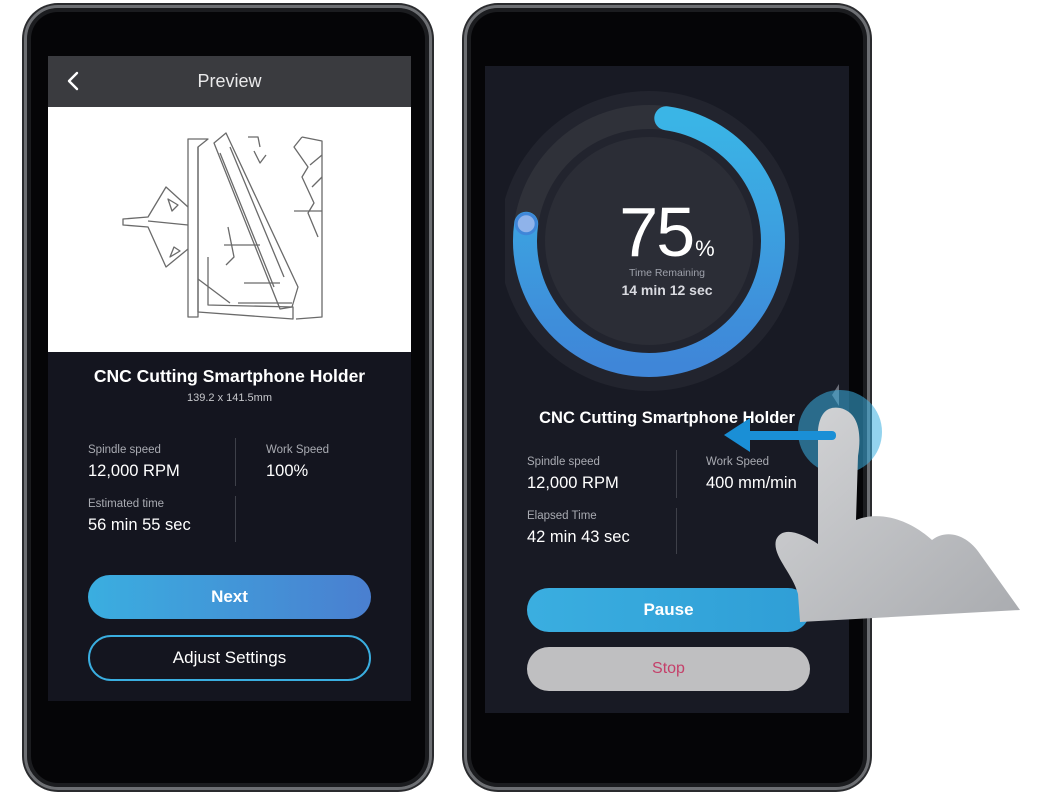 This screenshot has height=794, width=1040. I want to click on stat-label: Work Speed, so click(298, 450).